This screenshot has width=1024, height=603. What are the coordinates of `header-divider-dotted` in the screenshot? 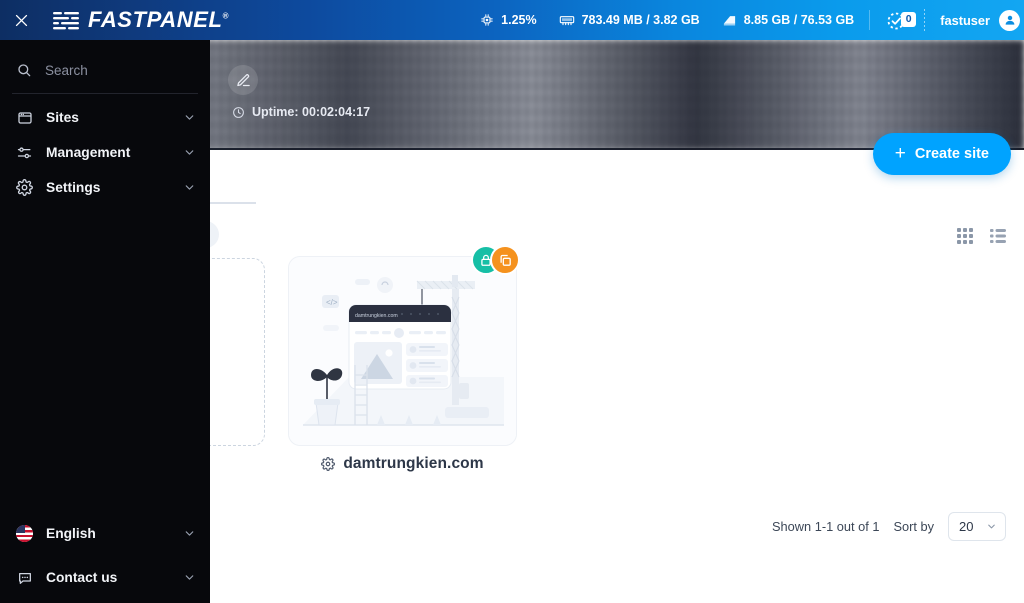 It's located at (925, 20).